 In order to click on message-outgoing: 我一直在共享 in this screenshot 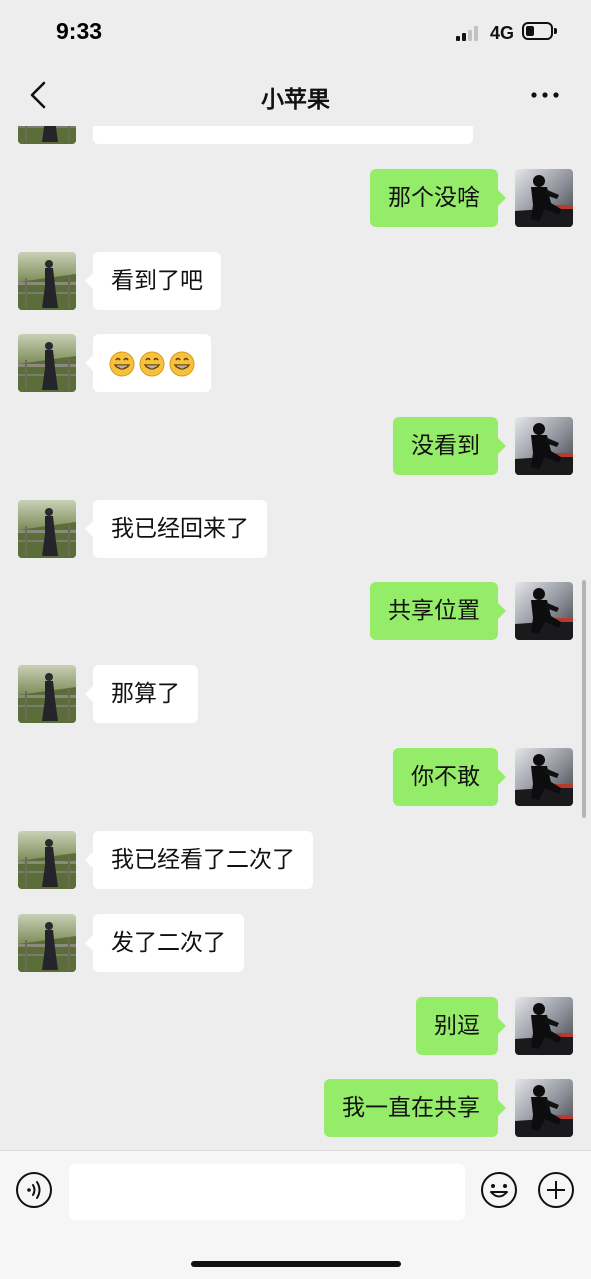, I will do `click(415, 1108)`.